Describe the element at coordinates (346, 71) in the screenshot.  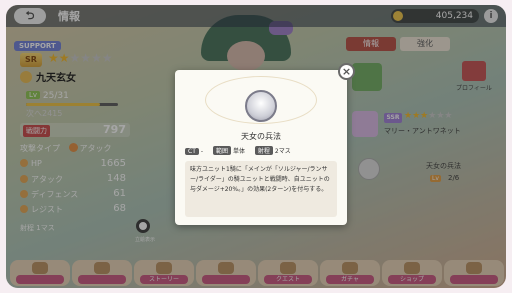
I see `close-button: ×` at that location.